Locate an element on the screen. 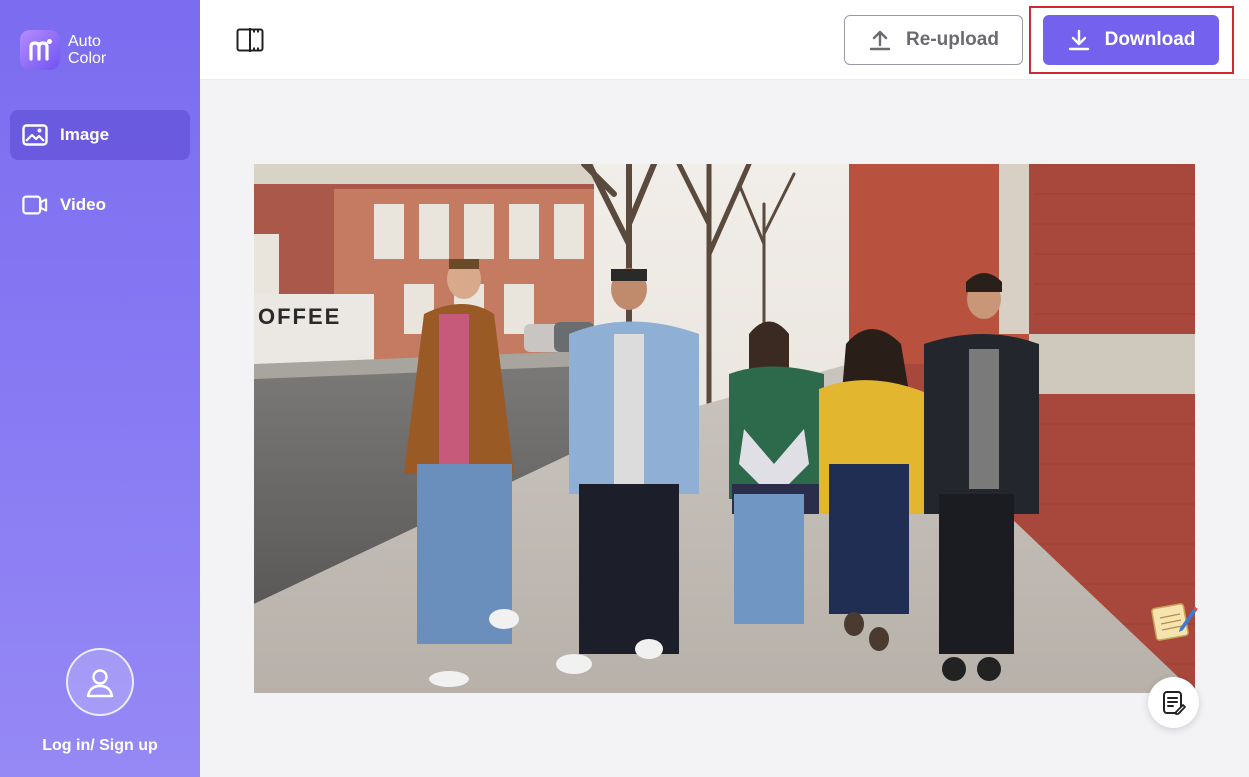 The width and height of the screenshot is (1249, 777). building-sign-text: OFFEE is located at coordinates (299, 316).